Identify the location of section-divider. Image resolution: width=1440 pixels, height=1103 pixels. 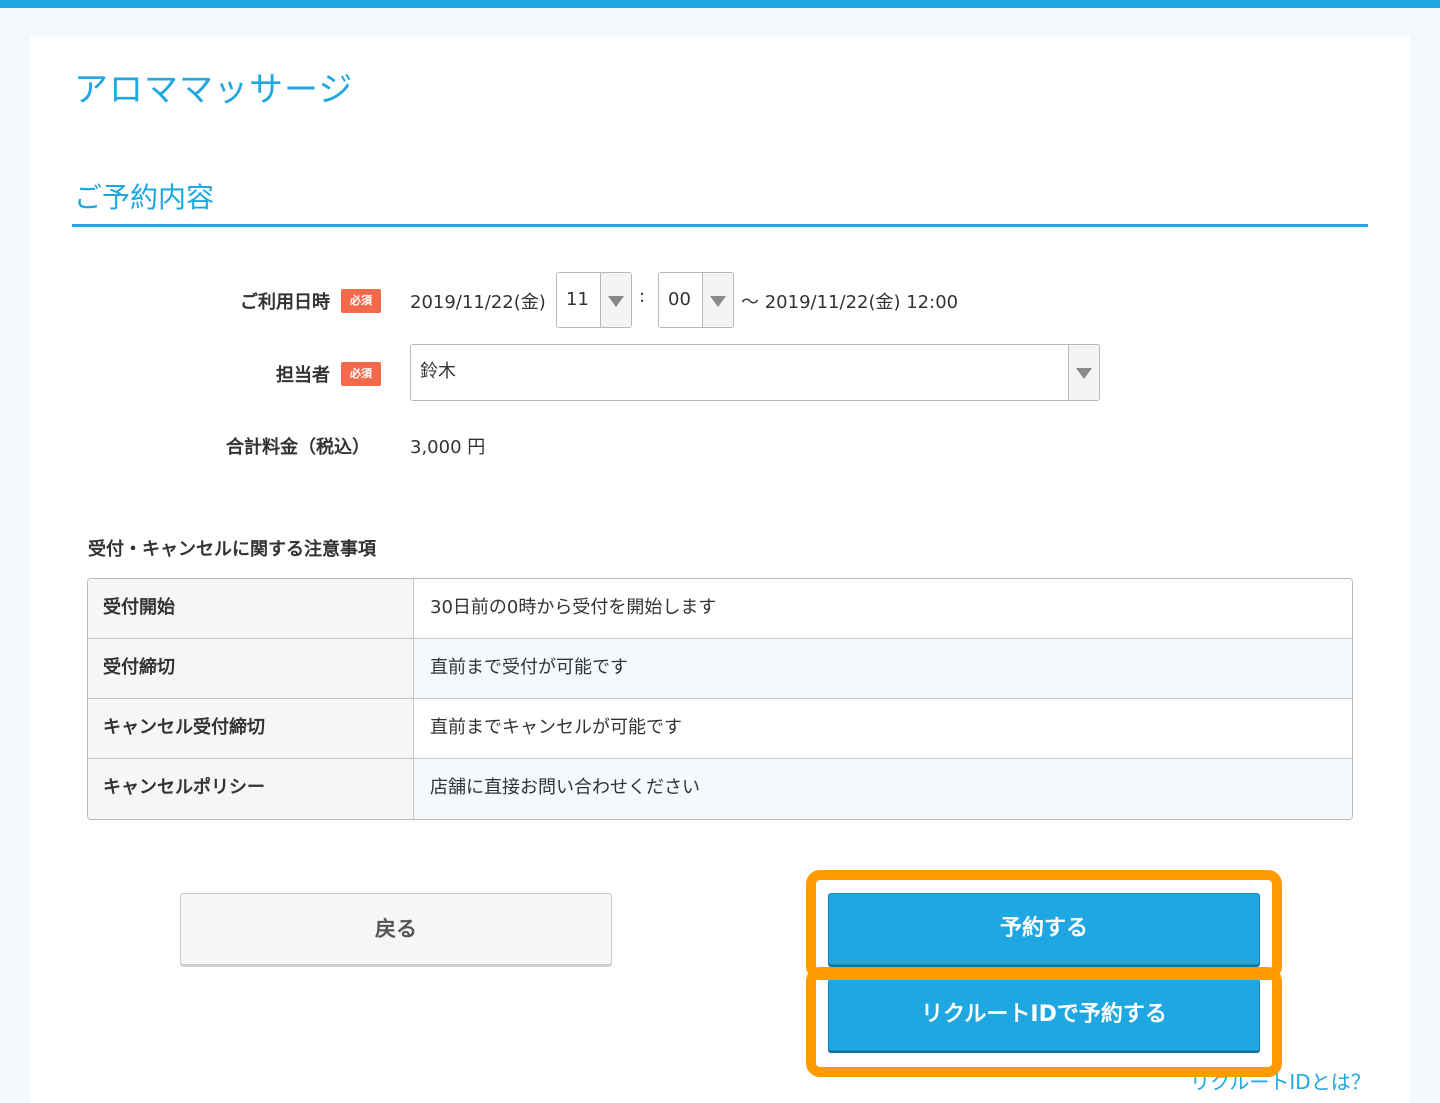
(720, 225).